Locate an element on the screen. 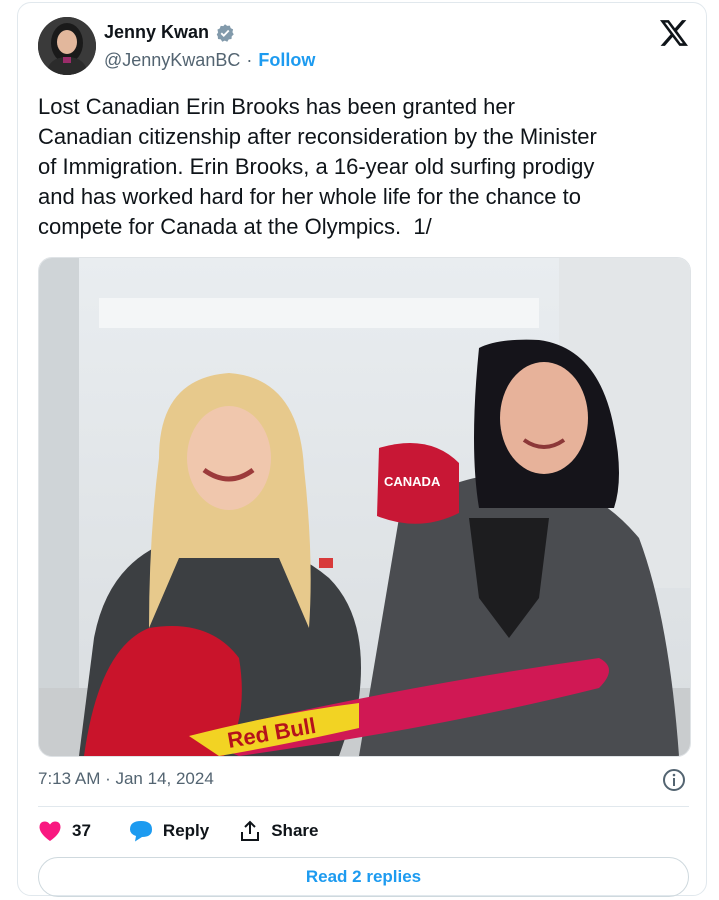  verified-badge-icon is located at coordinates (225, 32).